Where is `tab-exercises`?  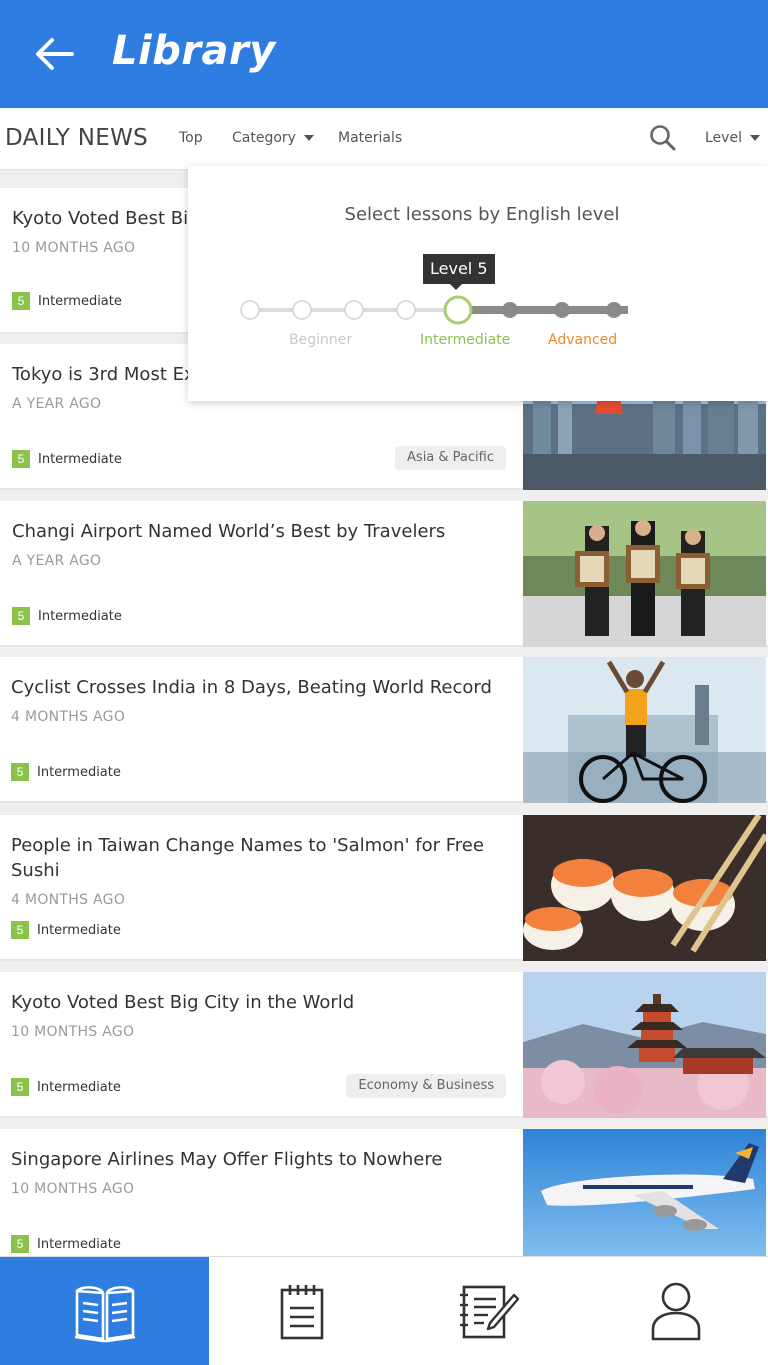
tab-exercises is located at coordinates (488, 1311).